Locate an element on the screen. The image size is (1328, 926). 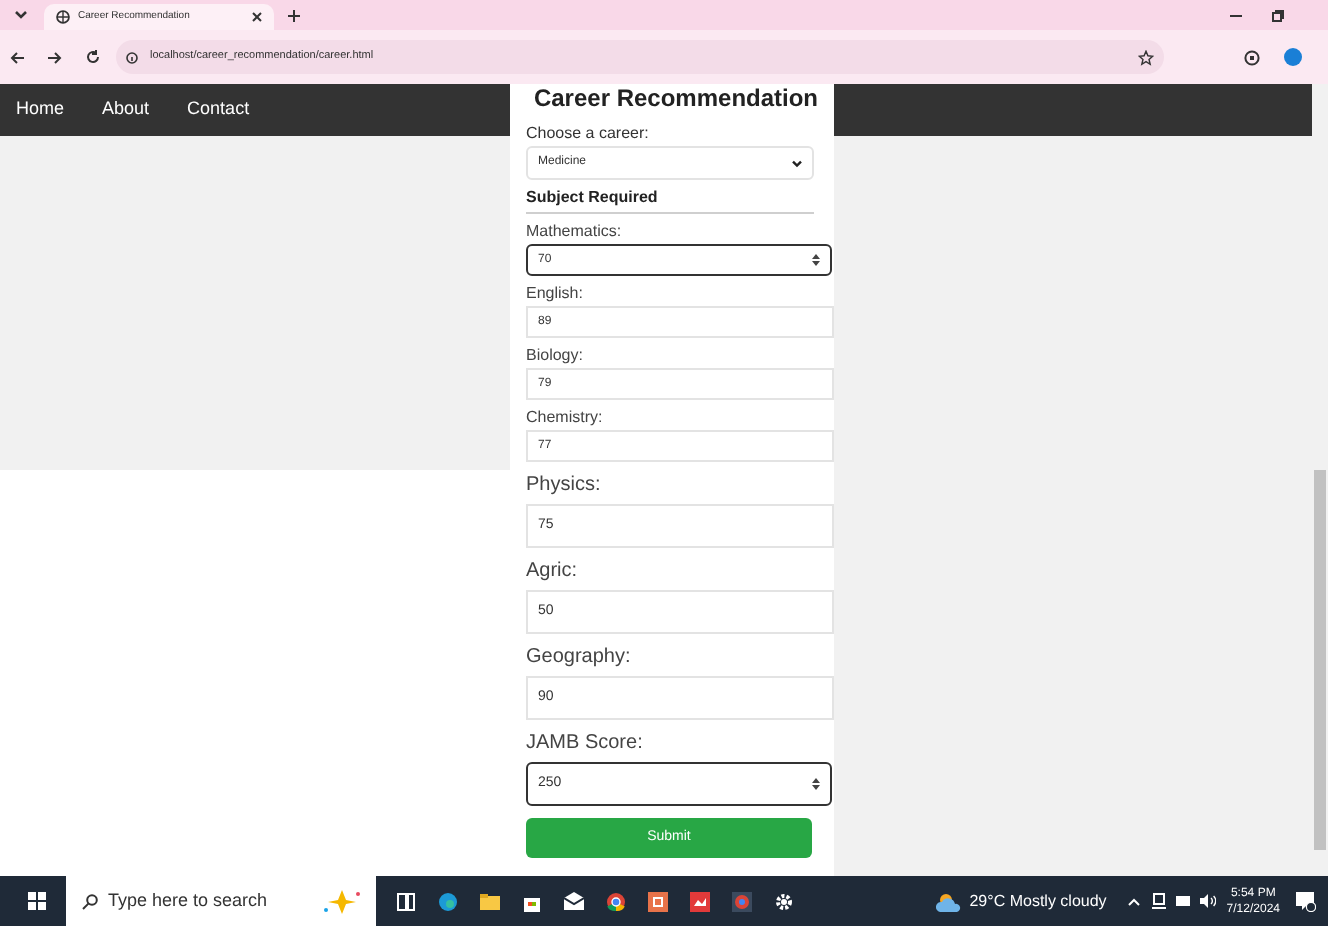
field-label: Choose a career: is located at coordinates (588, 134).